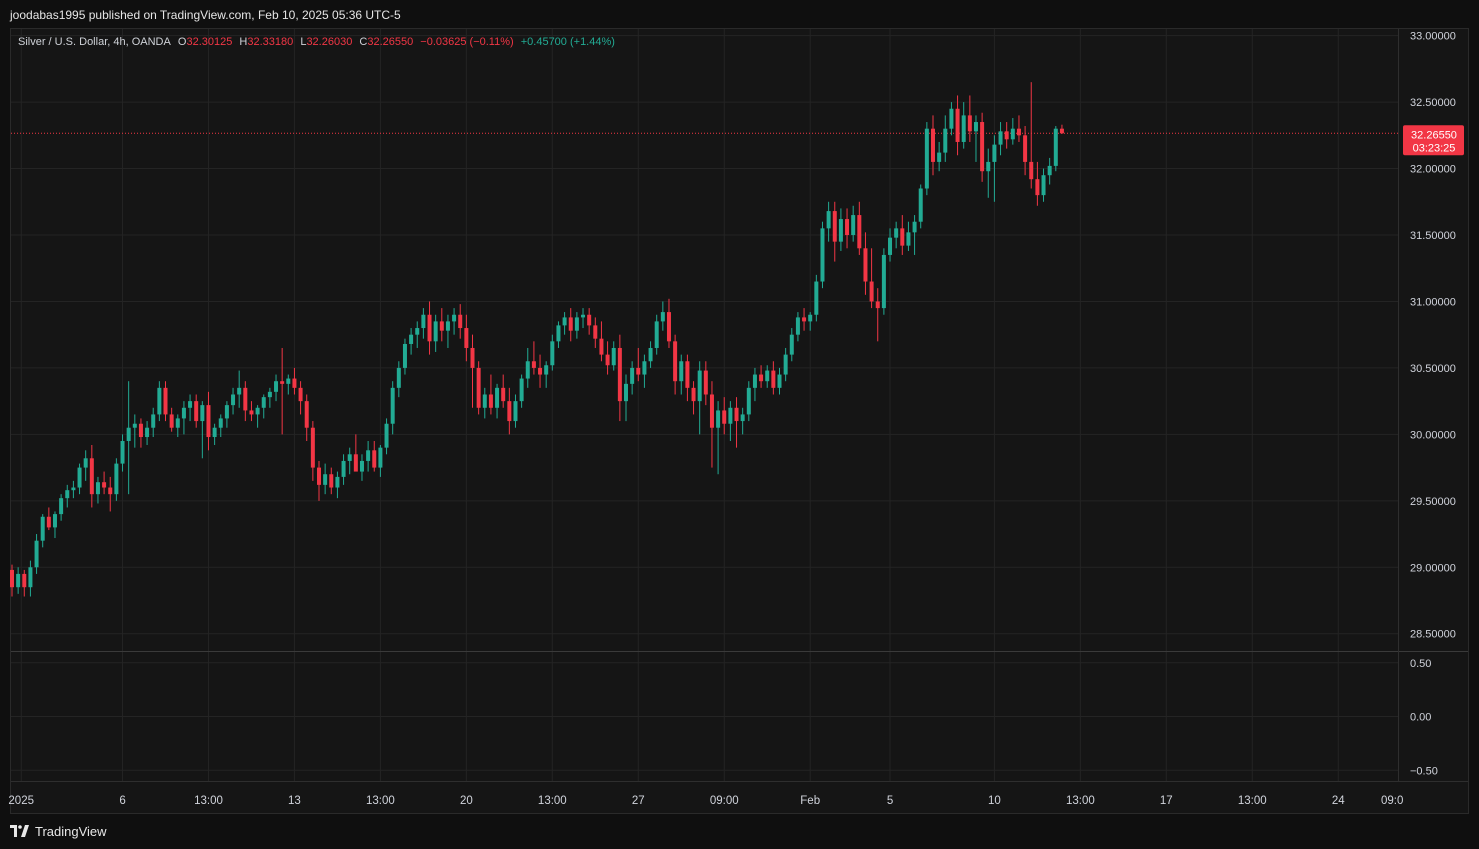  I want to click on price-axis-label: 29.00000, so click(1433, 568).